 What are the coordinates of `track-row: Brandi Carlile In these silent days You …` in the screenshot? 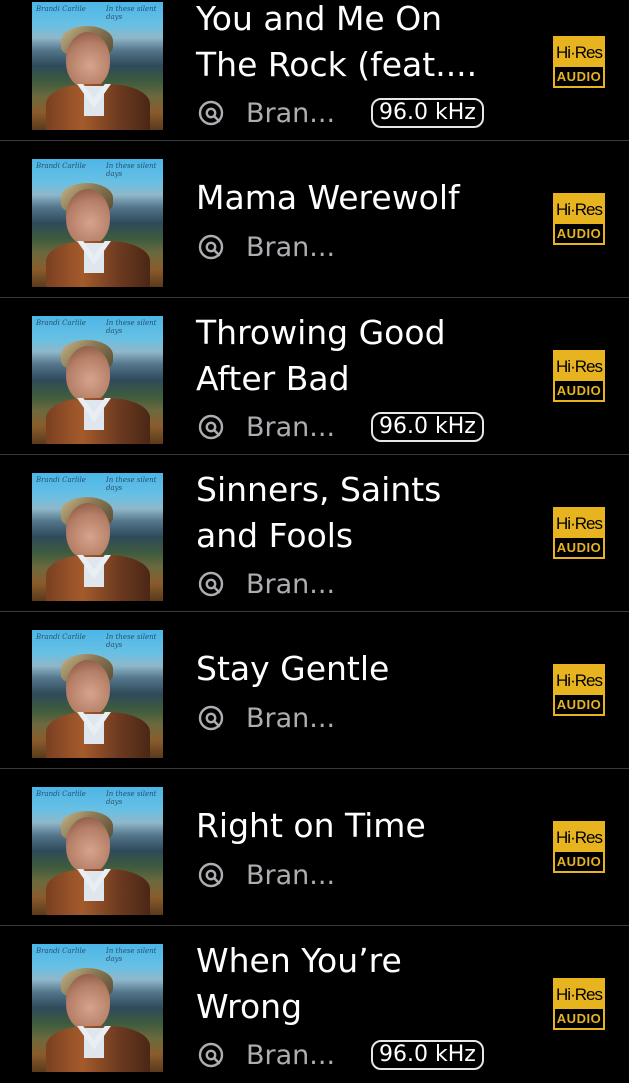 It's located at (314, 70).